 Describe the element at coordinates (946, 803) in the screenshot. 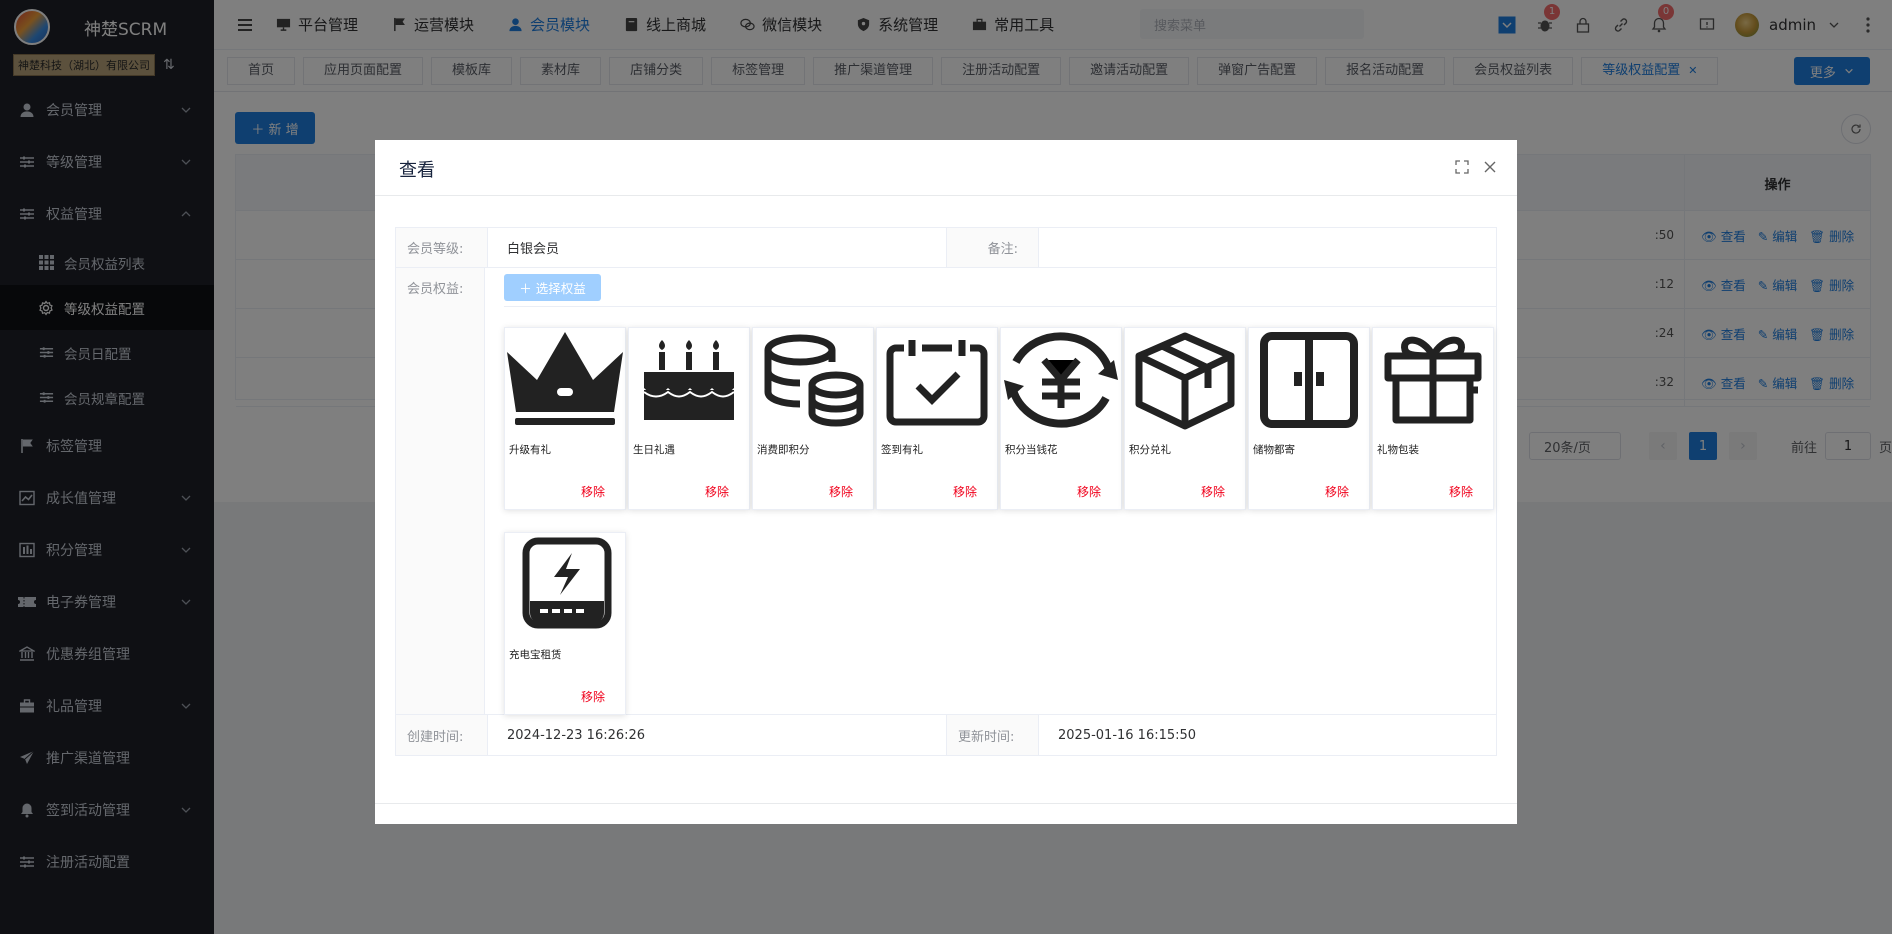

I see `dialog-footer-divider` at that location.